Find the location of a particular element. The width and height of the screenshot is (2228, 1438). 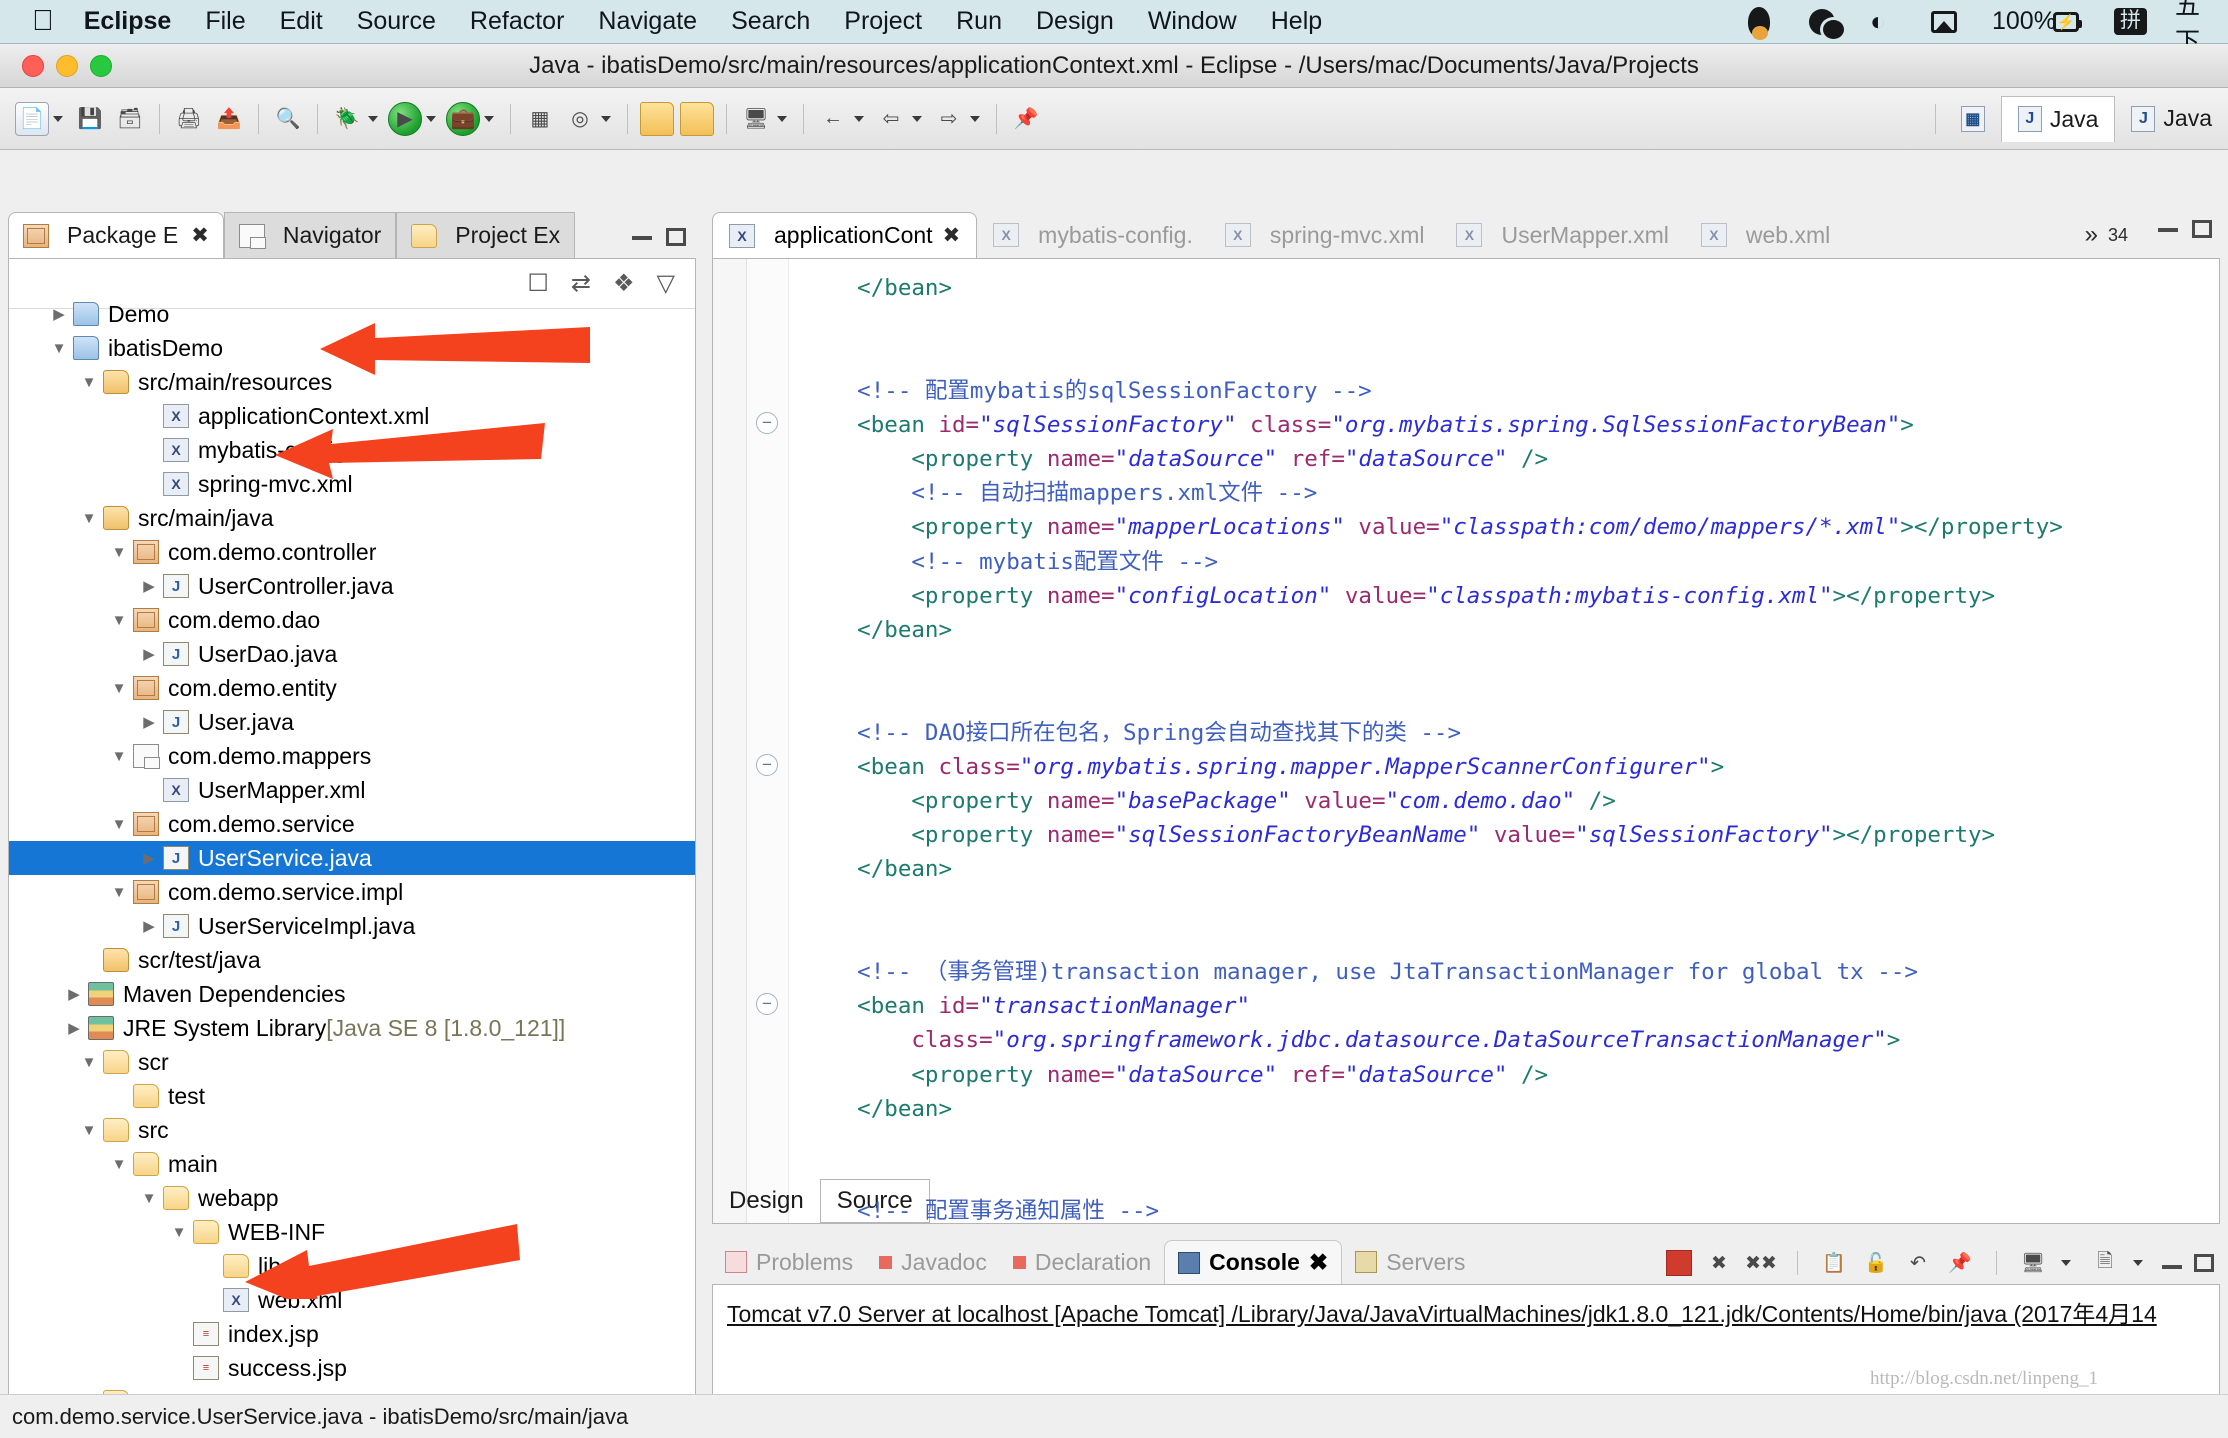

open-console-dropdown-icon is located at coordinates (2138, 1263).